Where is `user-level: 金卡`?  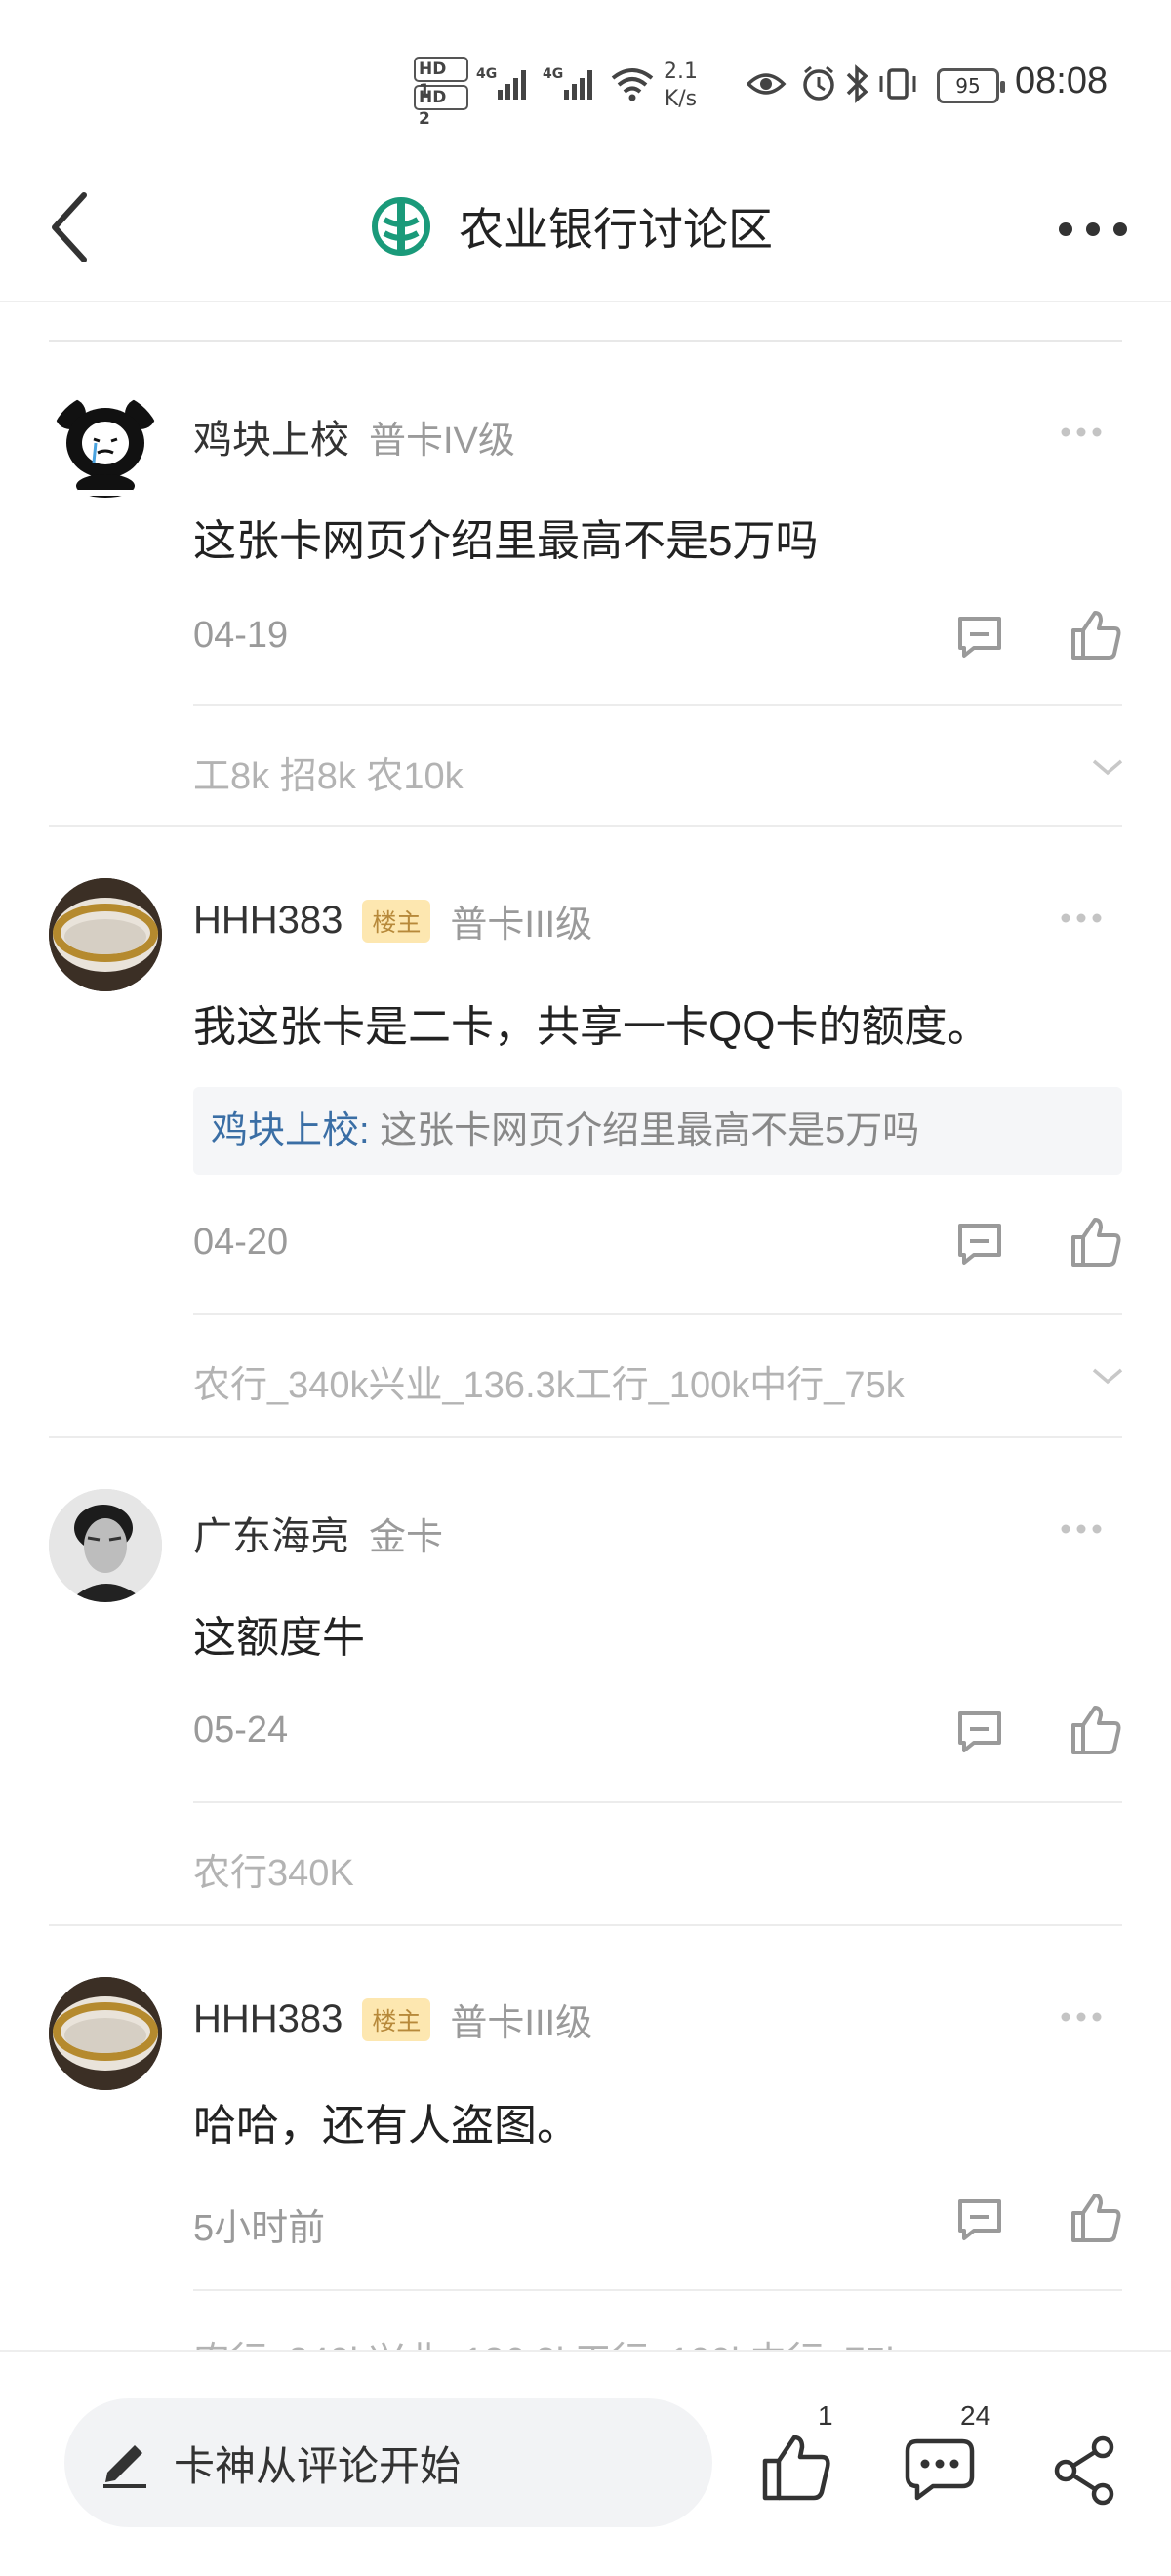 user-level: 金卡 is located at coordinates (406, 1537).